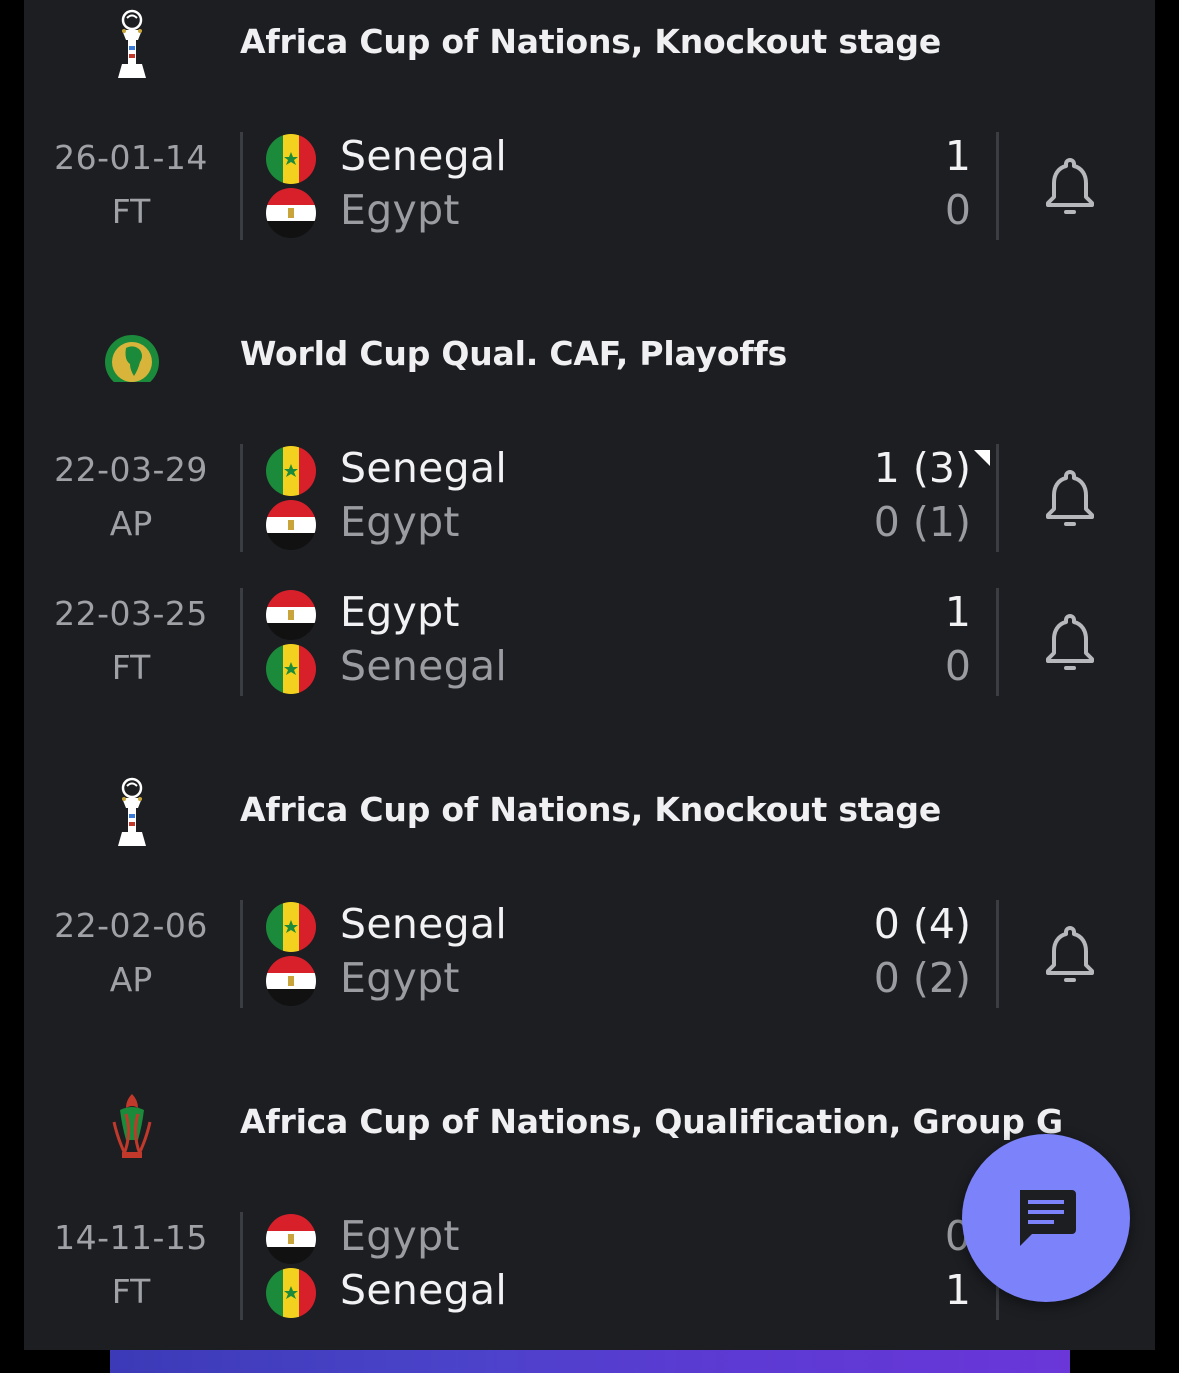 The image size is (1179, 1373). I want to click on match-date: 26-01-14, so click(131, 157).